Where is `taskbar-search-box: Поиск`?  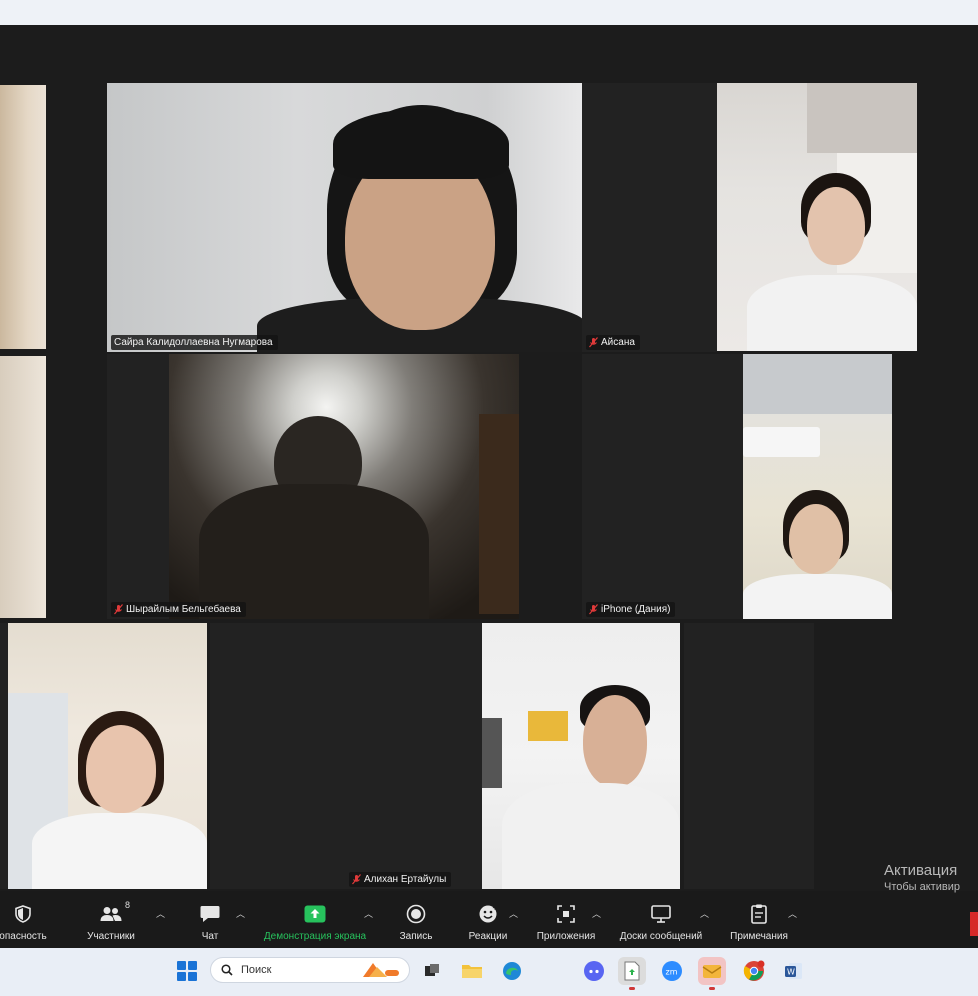
taskbar-search-box: Поиск is located at coordinates (310, 970).